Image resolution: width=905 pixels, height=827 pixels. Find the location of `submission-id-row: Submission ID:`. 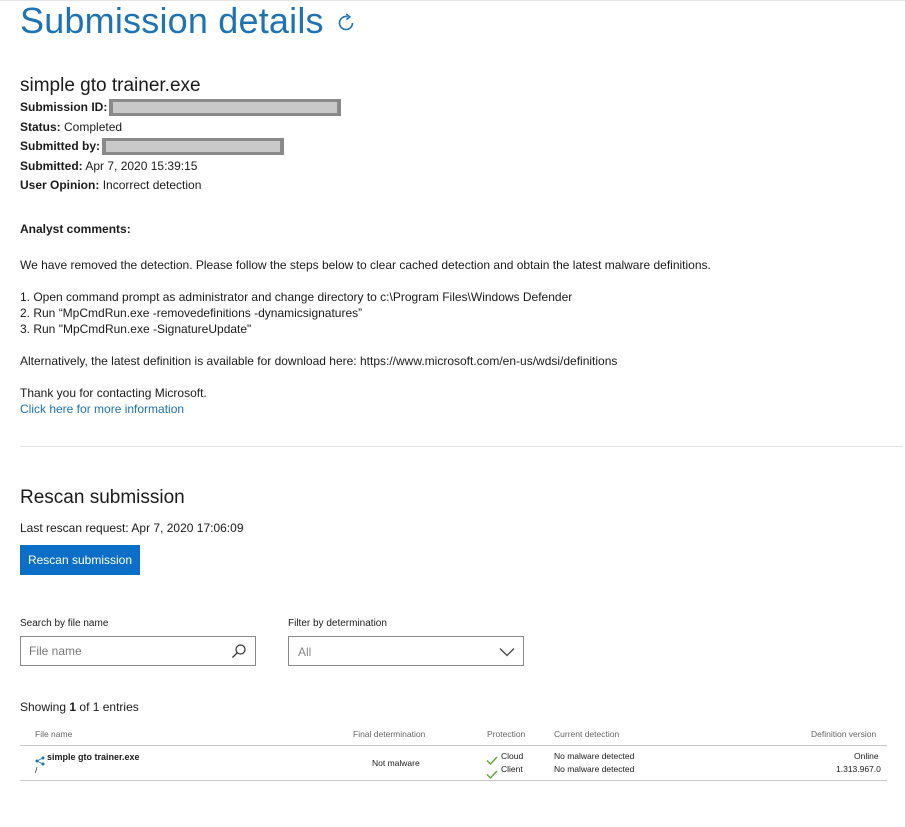

submission-id-row: Submission ID: is located at coordinates (181, 108).